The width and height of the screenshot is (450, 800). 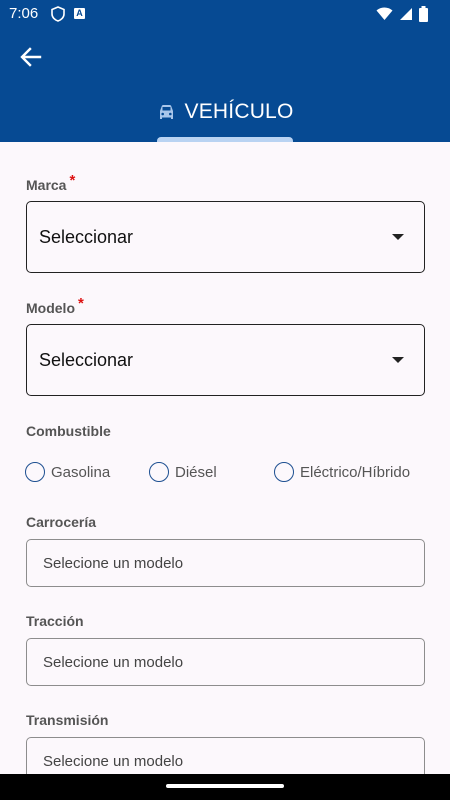 What do you see at coordinates (67, 472) in the screenshot?
I see `radio-gasolina: Gasolina` at bounding box center [67, 472].